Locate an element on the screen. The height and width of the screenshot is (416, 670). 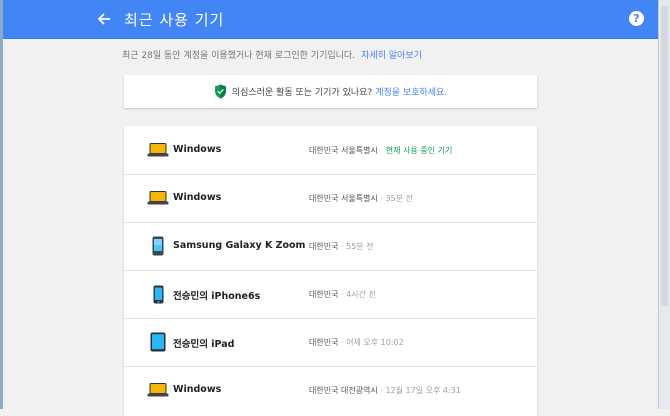
scrollbar-thumb is located at coordinates (664, 156).